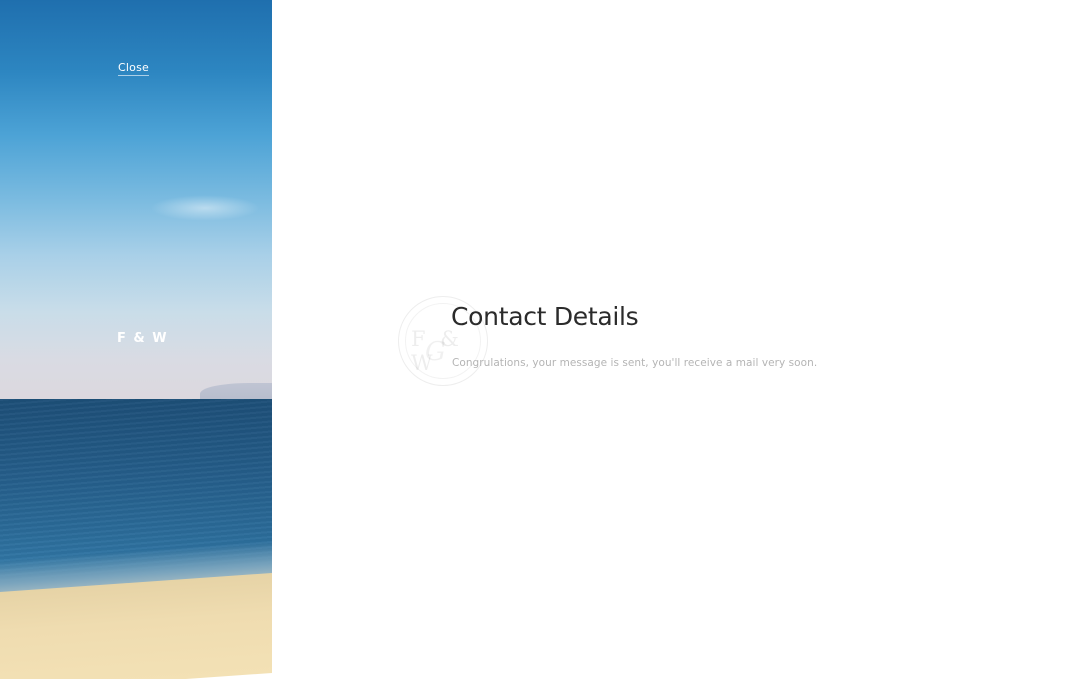  What do you see at coordinates (143, 338) in the screenshot?
I see `brand-logo: F & W` at bounding box center [143, 338].